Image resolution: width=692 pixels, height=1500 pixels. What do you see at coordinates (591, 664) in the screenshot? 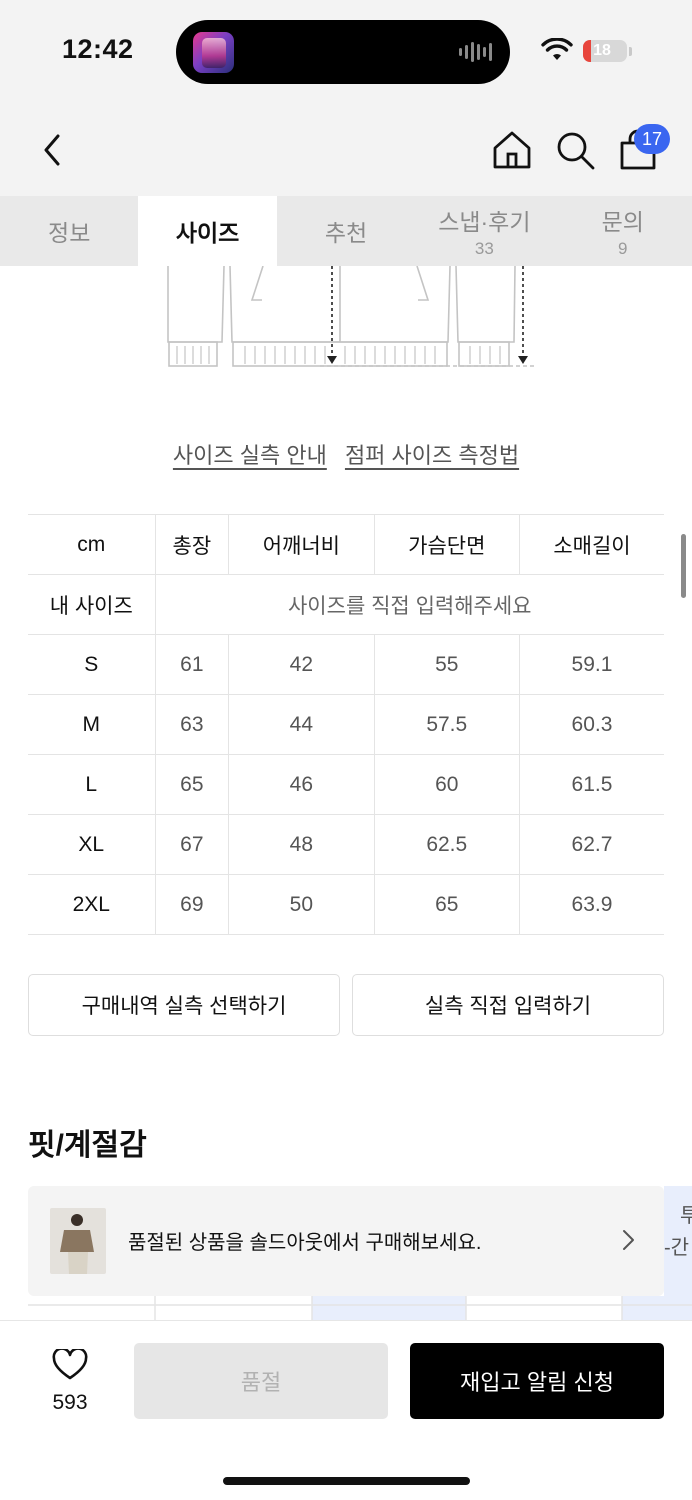
I see `table-cell: 59.1` at bounding box center [591, 664].